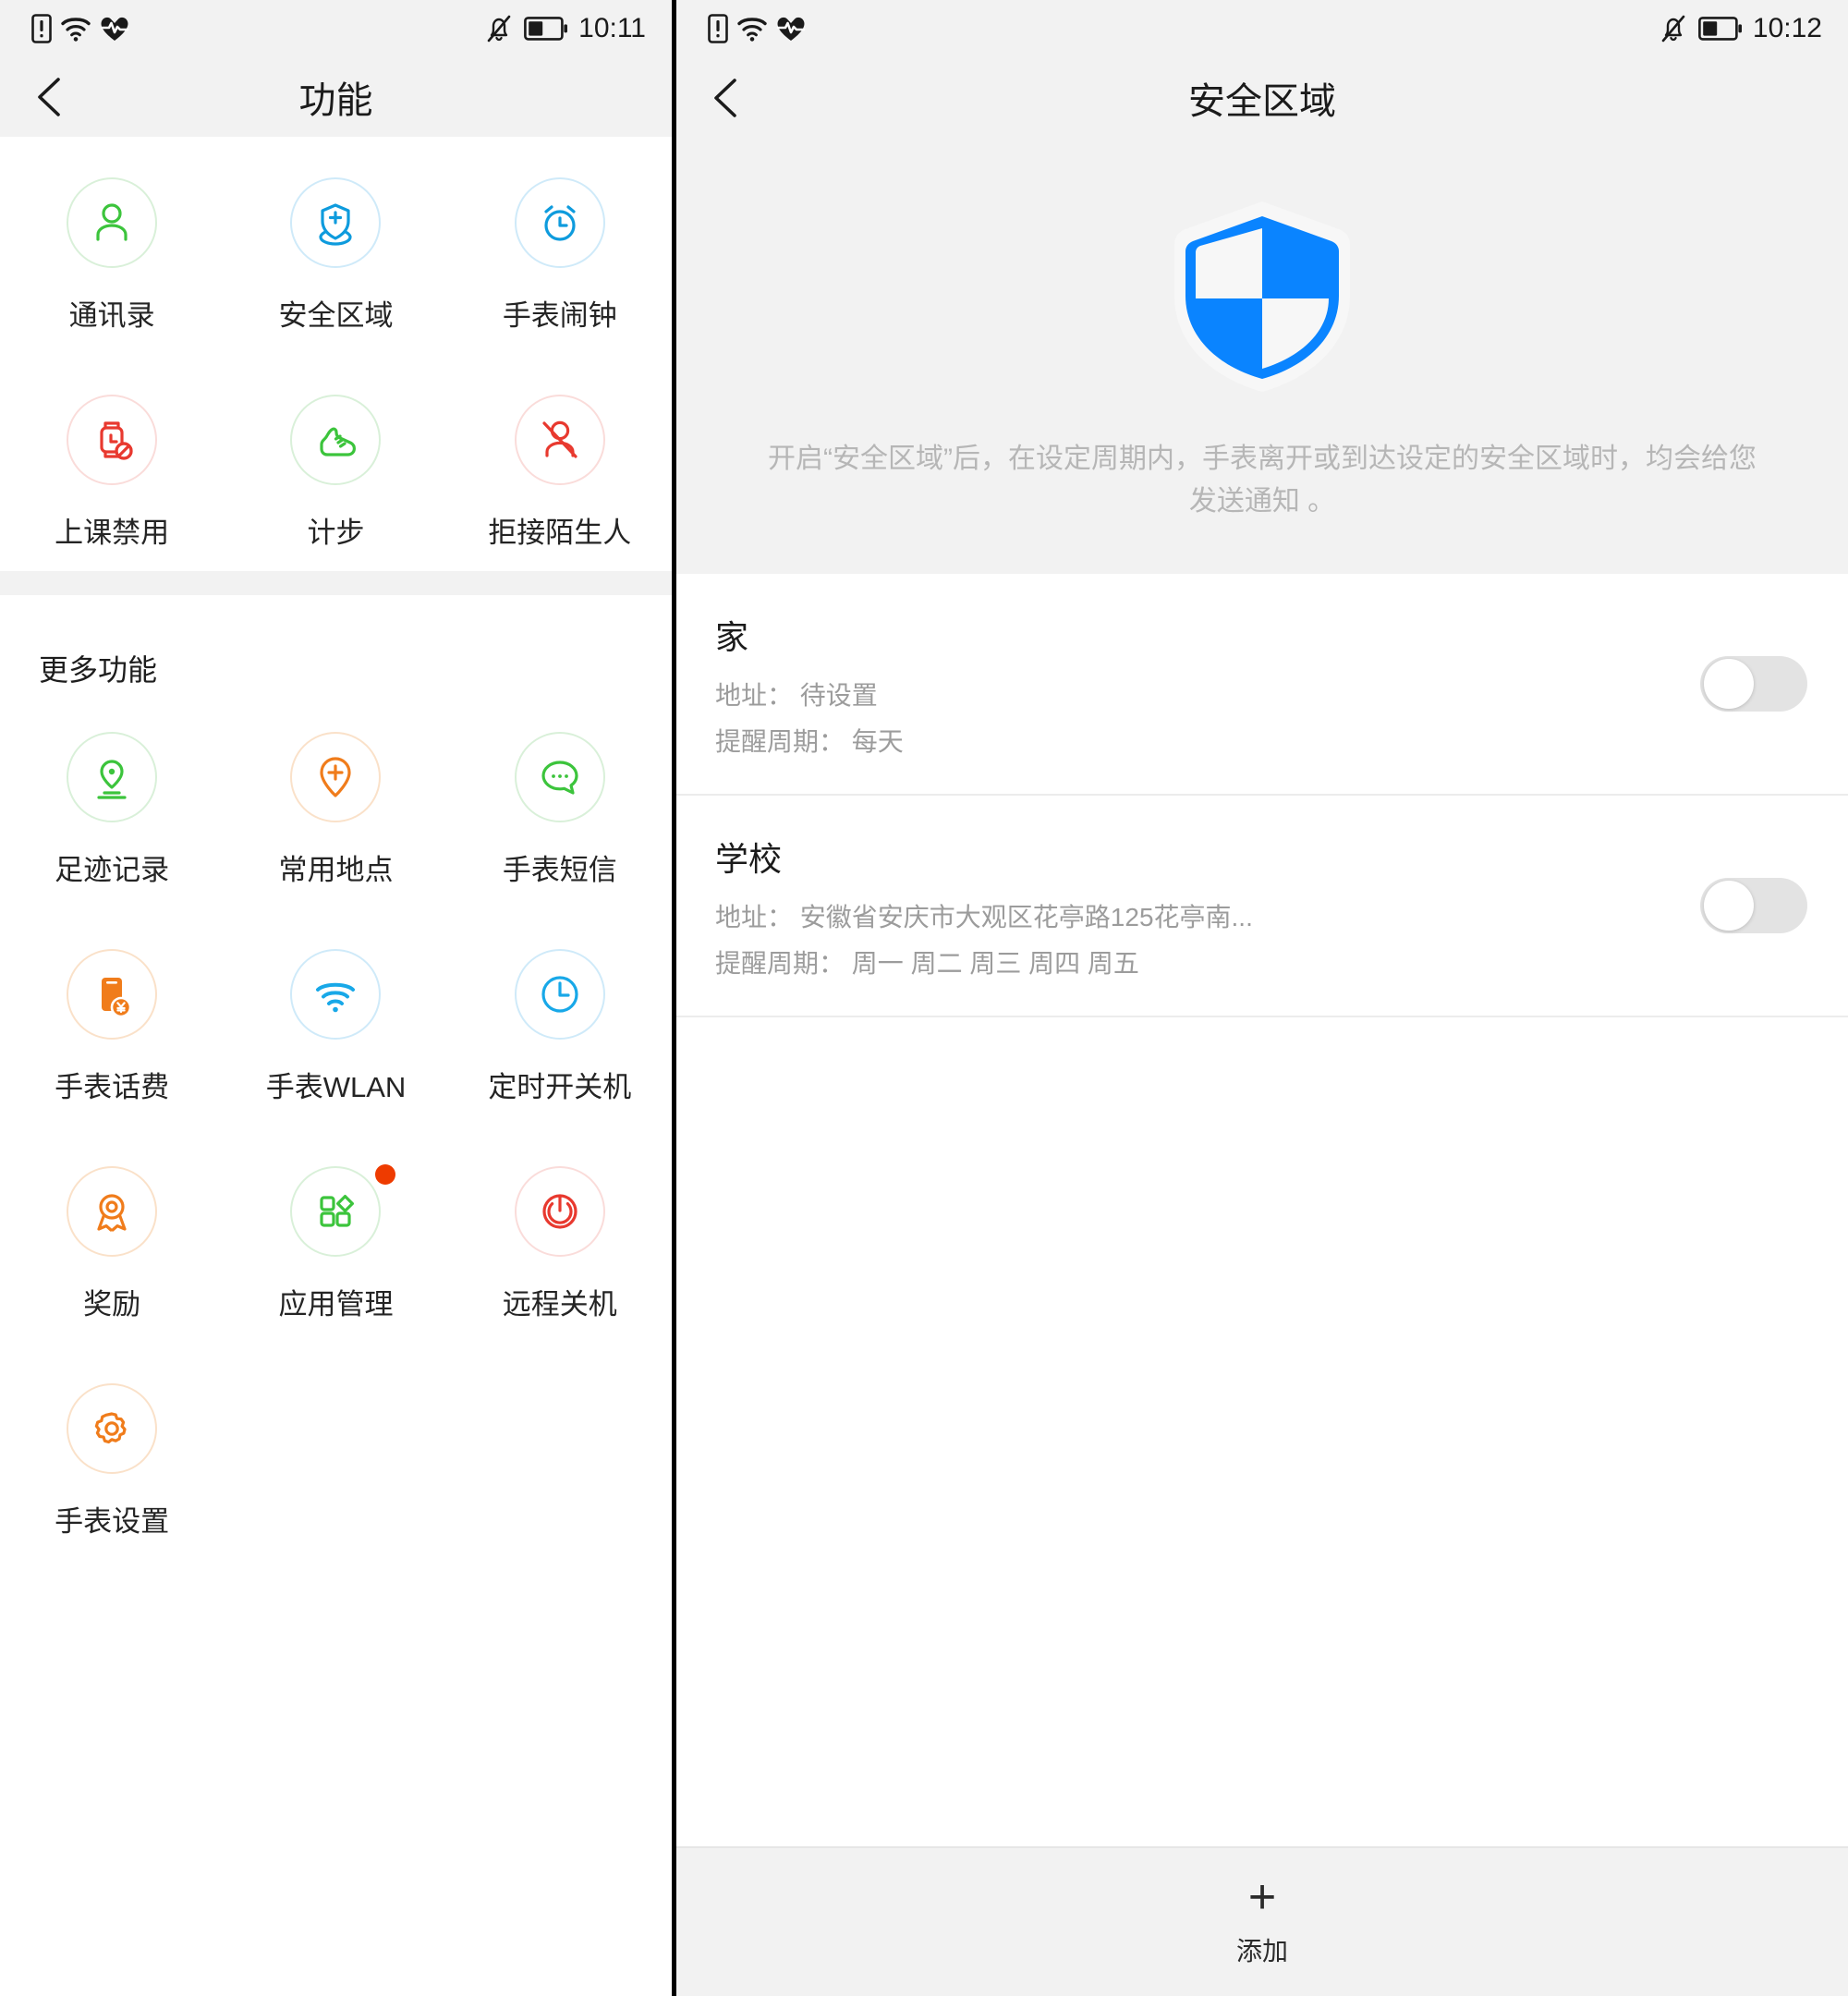  I want to click on add-zone-button: + 添加, so click(1262, 1921).